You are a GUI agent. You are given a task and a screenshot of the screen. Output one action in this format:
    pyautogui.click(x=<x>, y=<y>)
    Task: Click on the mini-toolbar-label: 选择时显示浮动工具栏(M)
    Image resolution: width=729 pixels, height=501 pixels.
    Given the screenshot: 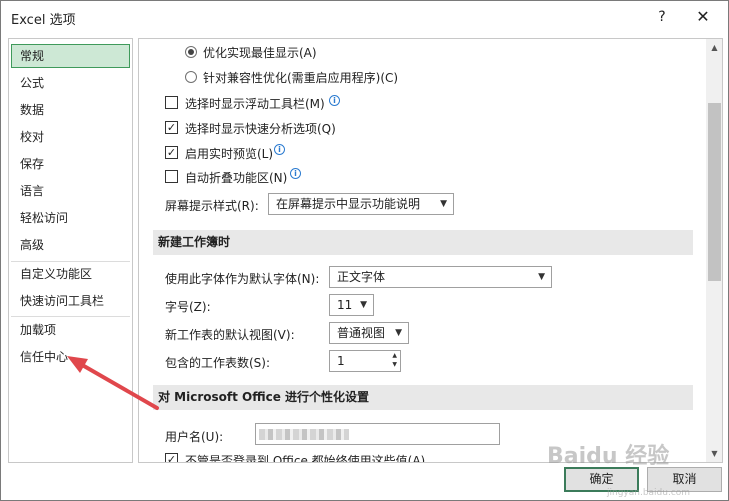 What is the action you would take?
    pyautogui.click(x=255, y=104)
    